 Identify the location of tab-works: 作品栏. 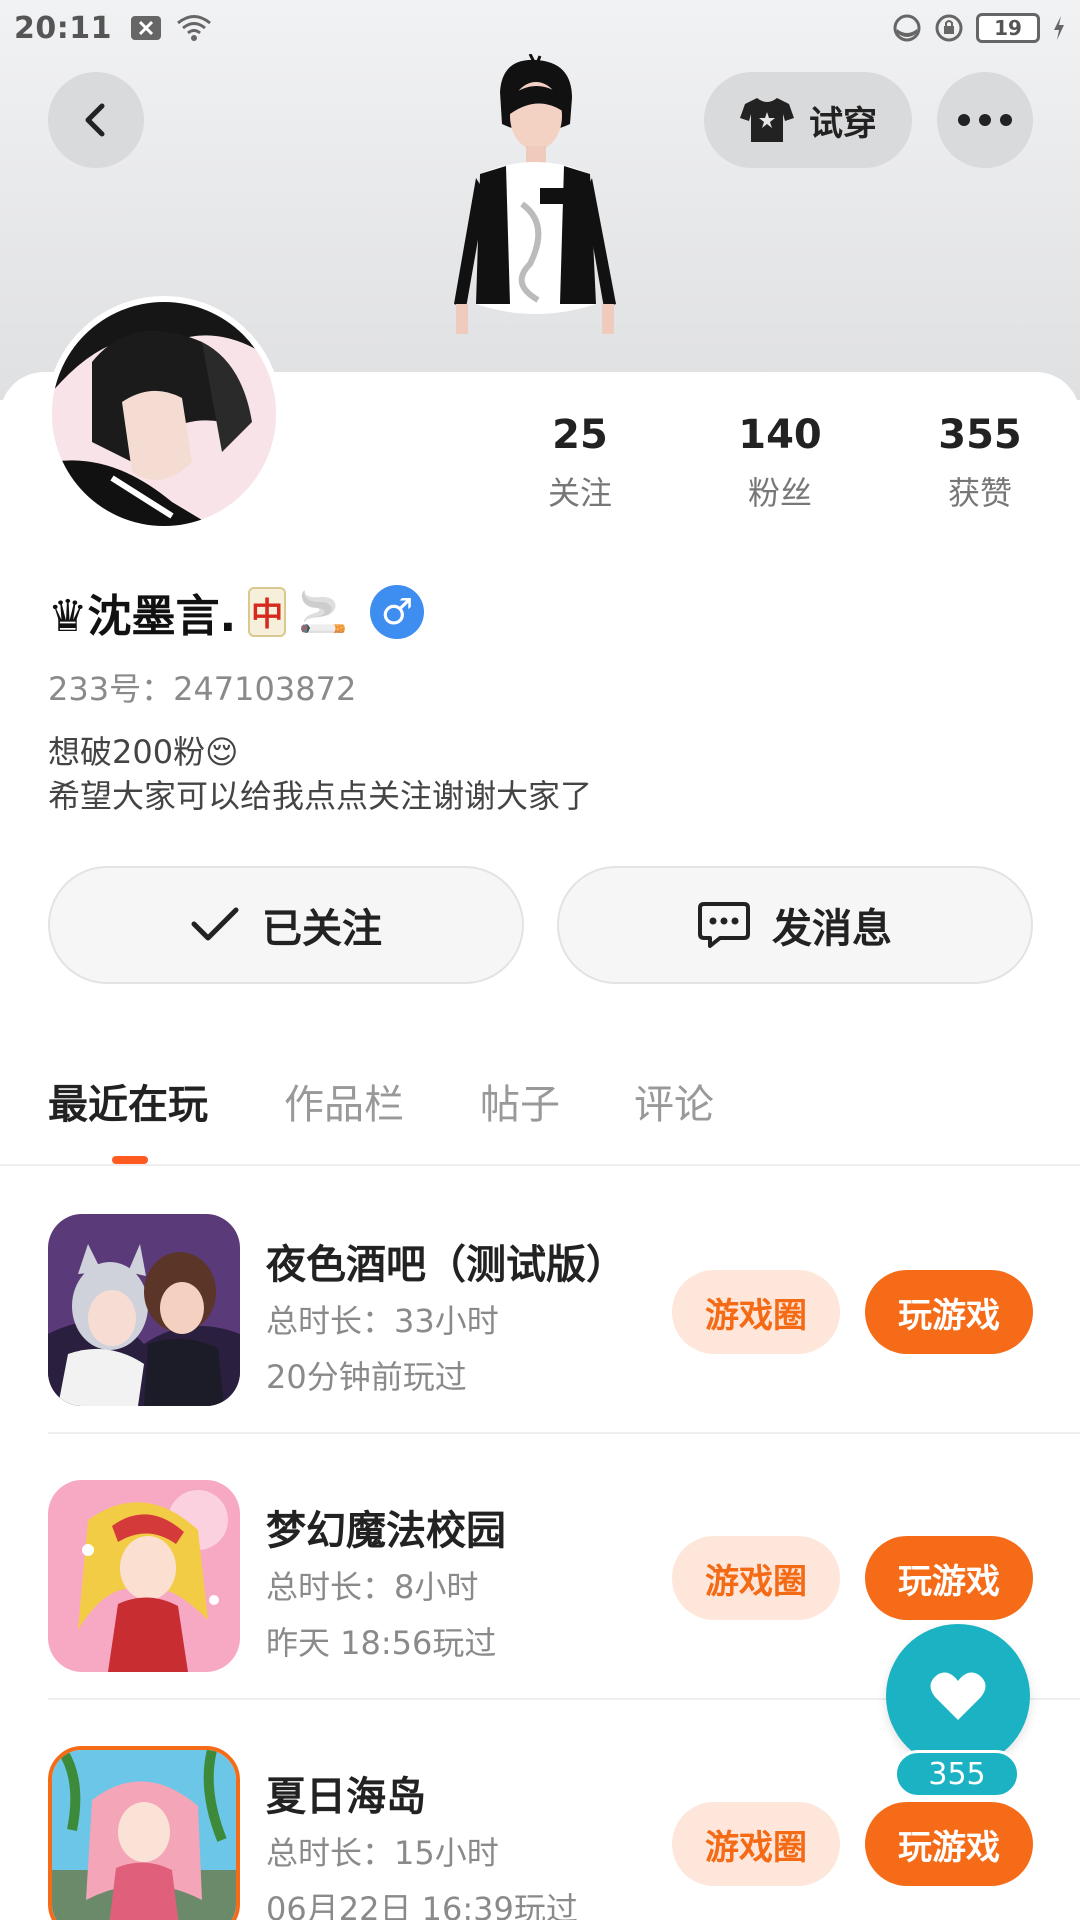
(344, 1101).